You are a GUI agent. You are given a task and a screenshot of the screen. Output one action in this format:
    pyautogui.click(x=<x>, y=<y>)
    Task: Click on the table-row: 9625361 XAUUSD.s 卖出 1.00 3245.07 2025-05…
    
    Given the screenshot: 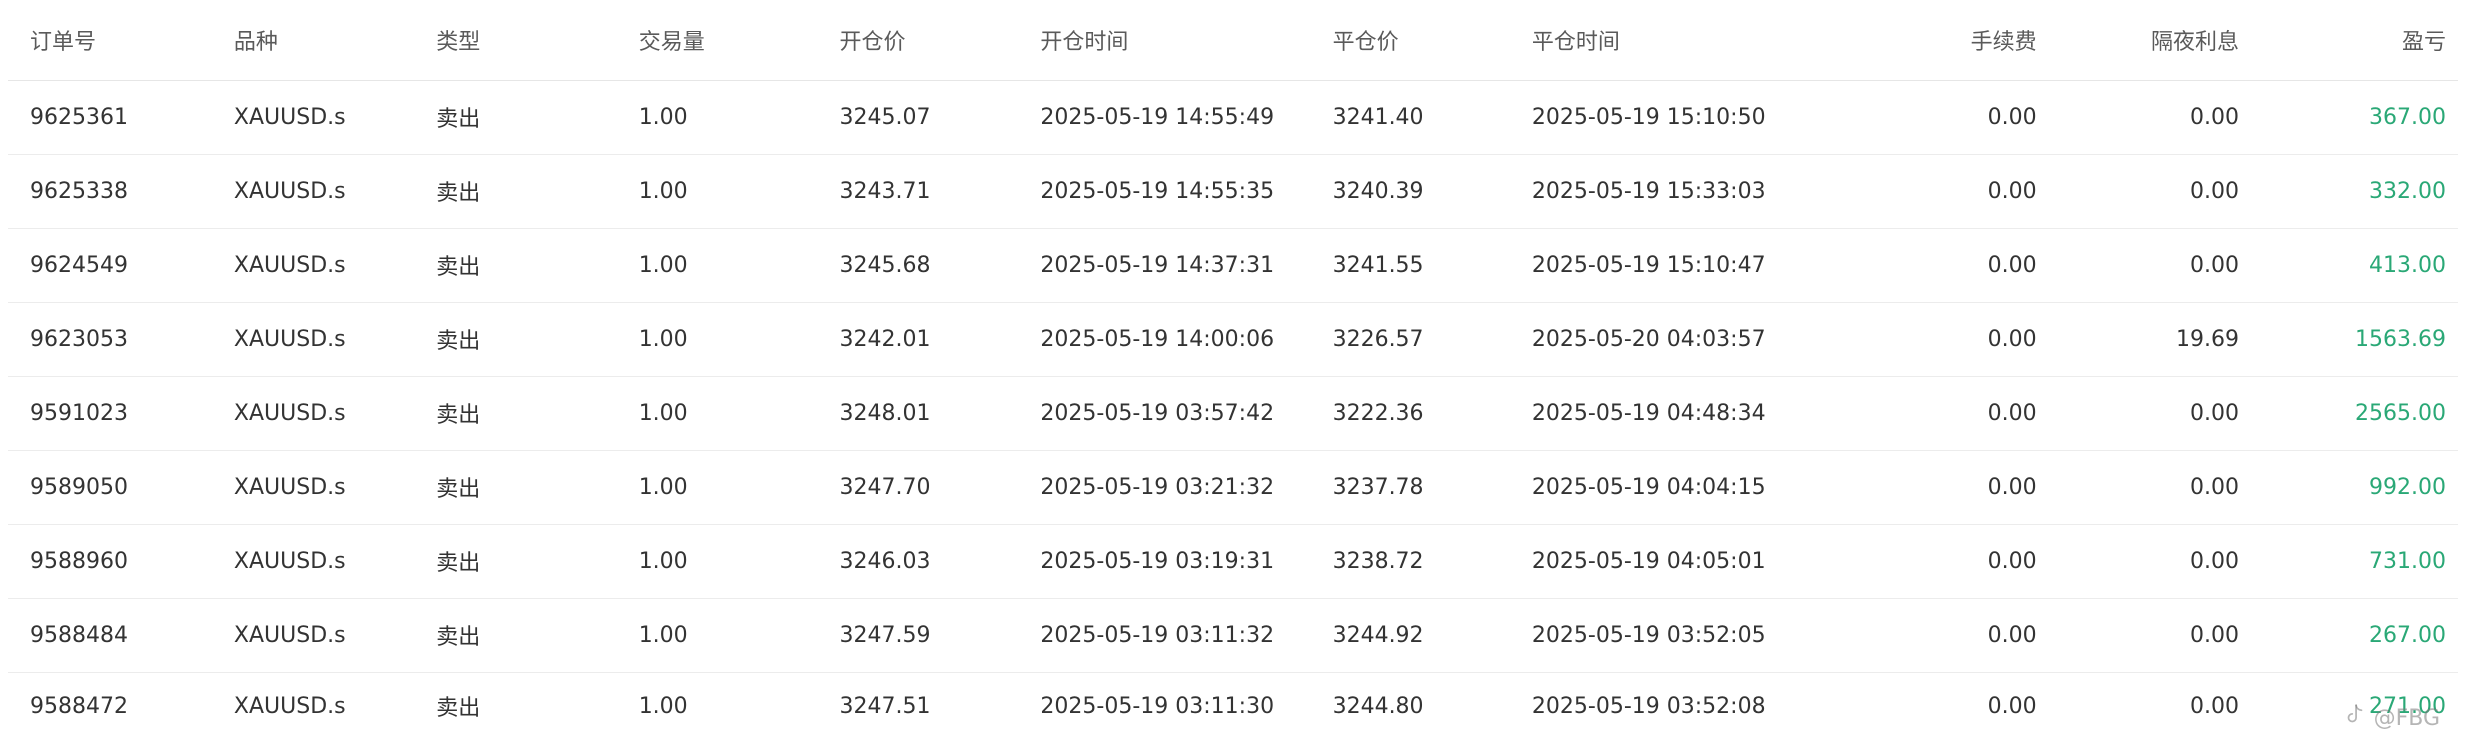 What is the action you would take?
    pyautogui.click(x=1233, y=117)
    